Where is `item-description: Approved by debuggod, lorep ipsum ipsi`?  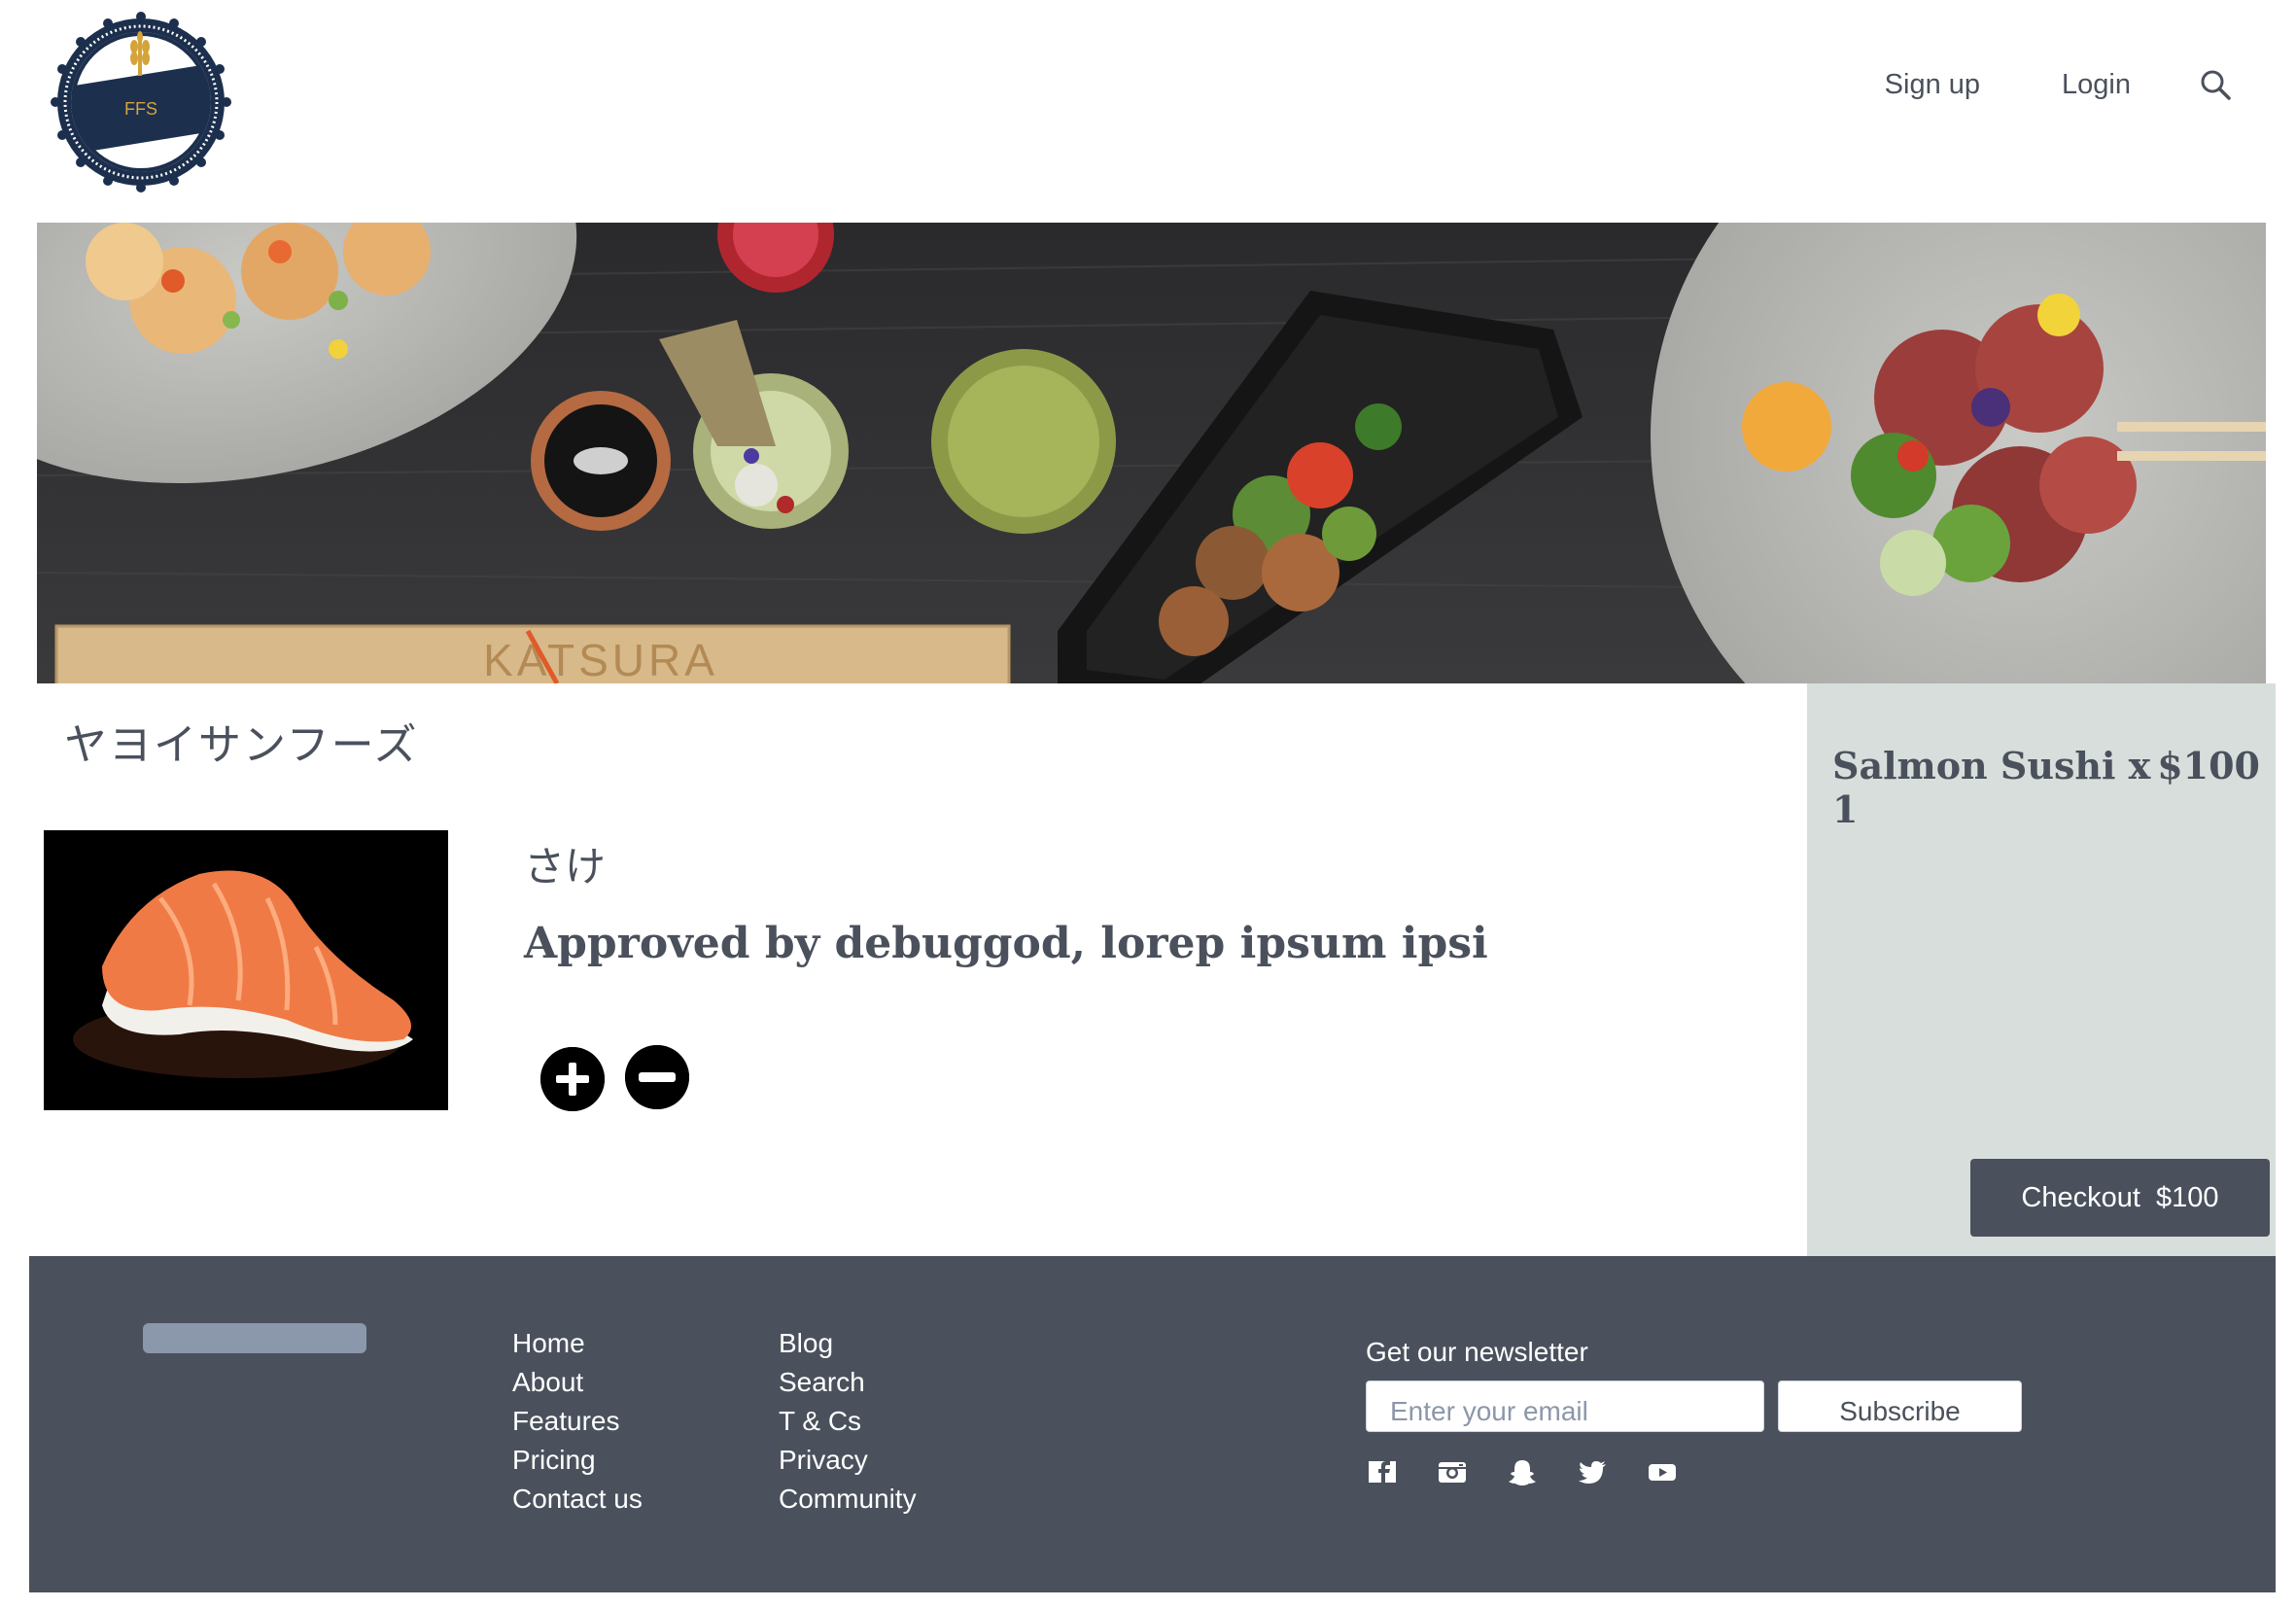 item-description: Approved by debuggod, lorep ipsum ipsi is located at coordinates (1006, 943).